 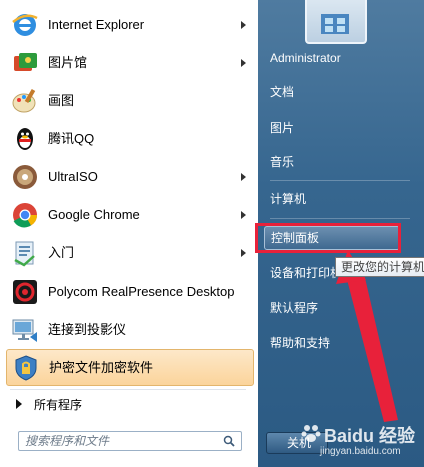 What do you see at coordinates (25, 139) in the screenshot?
I see `qq-penguin-icon` at bounding box center [25, 139].